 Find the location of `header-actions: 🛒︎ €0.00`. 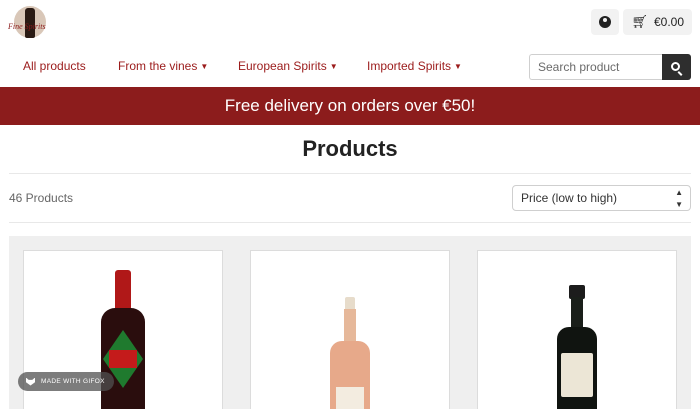

header-actions: 🛒︎ €0.00 is located at coordinates (641, 22).